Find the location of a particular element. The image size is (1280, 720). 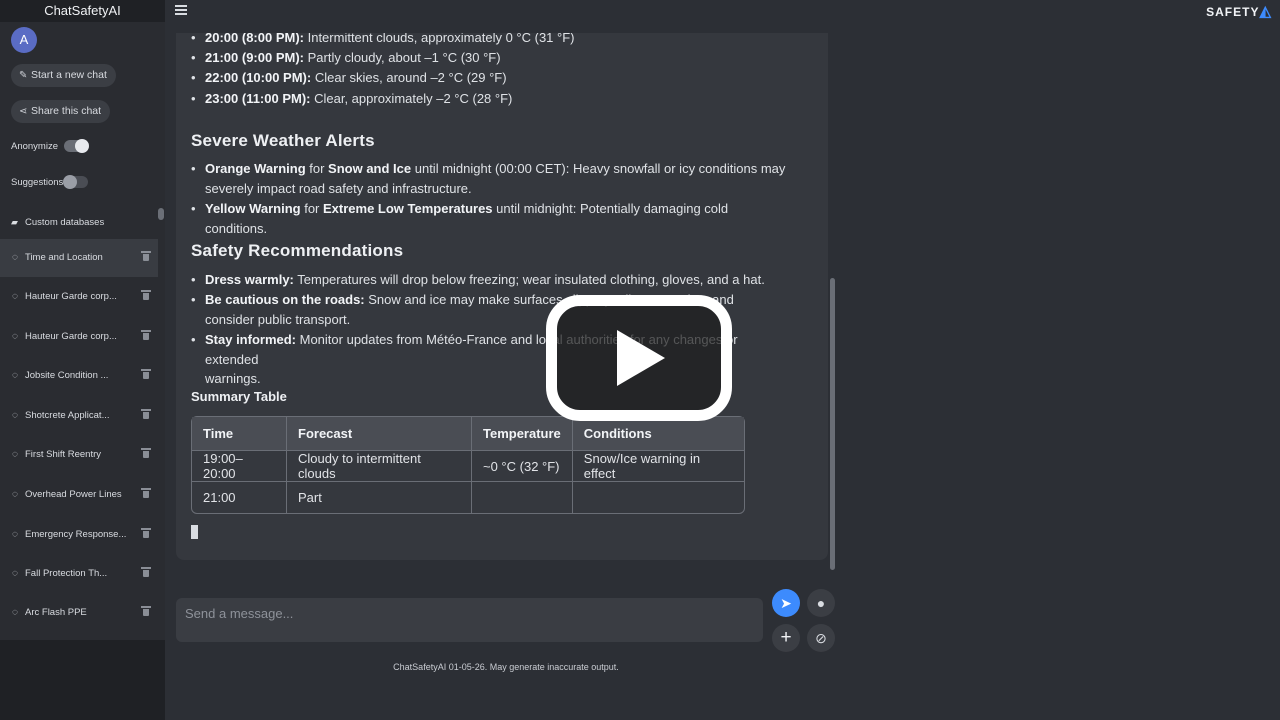

share-chat-button: ⋖ Share this chat is located at coordinates (61, 111).